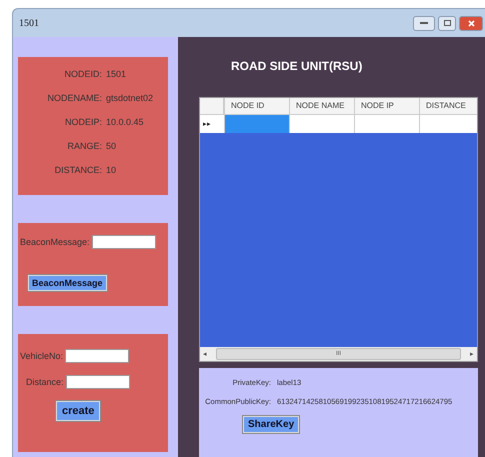 Image resolution: width=485 pixels, height=457 pixels. Describe the element at coordinates (67, 283) in the screenshot. I see `beacon-message-button: BeaconMessage` at that location.